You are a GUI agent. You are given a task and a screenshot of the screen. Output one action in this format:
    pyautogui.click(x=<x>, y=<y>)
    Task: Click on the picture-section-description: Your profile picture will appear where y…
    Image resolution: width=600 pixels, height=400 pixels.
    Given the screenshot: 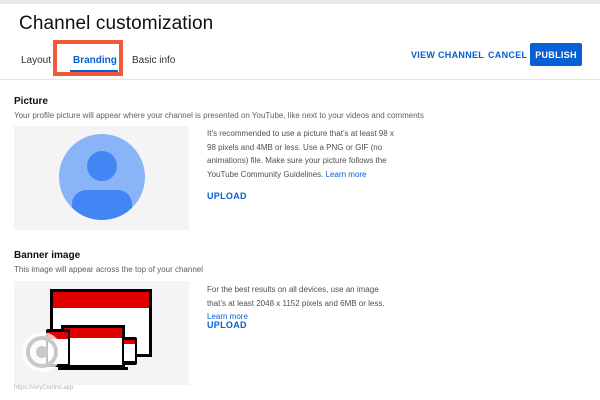 What is the action you would take?
    pyautogui.click(x=219, y=115)
    